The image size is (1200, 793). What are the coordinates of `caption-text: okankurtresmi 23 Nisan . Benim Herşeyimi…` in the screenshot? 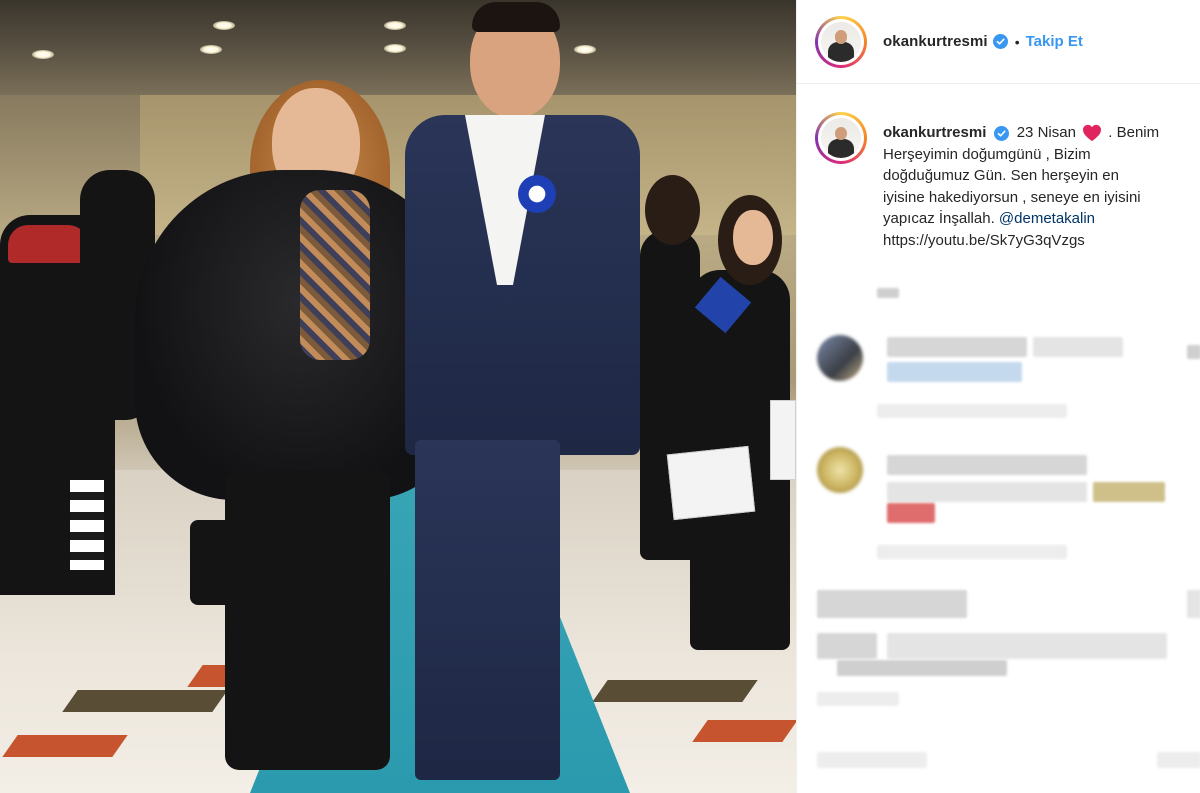 It's located at (1041, 186).